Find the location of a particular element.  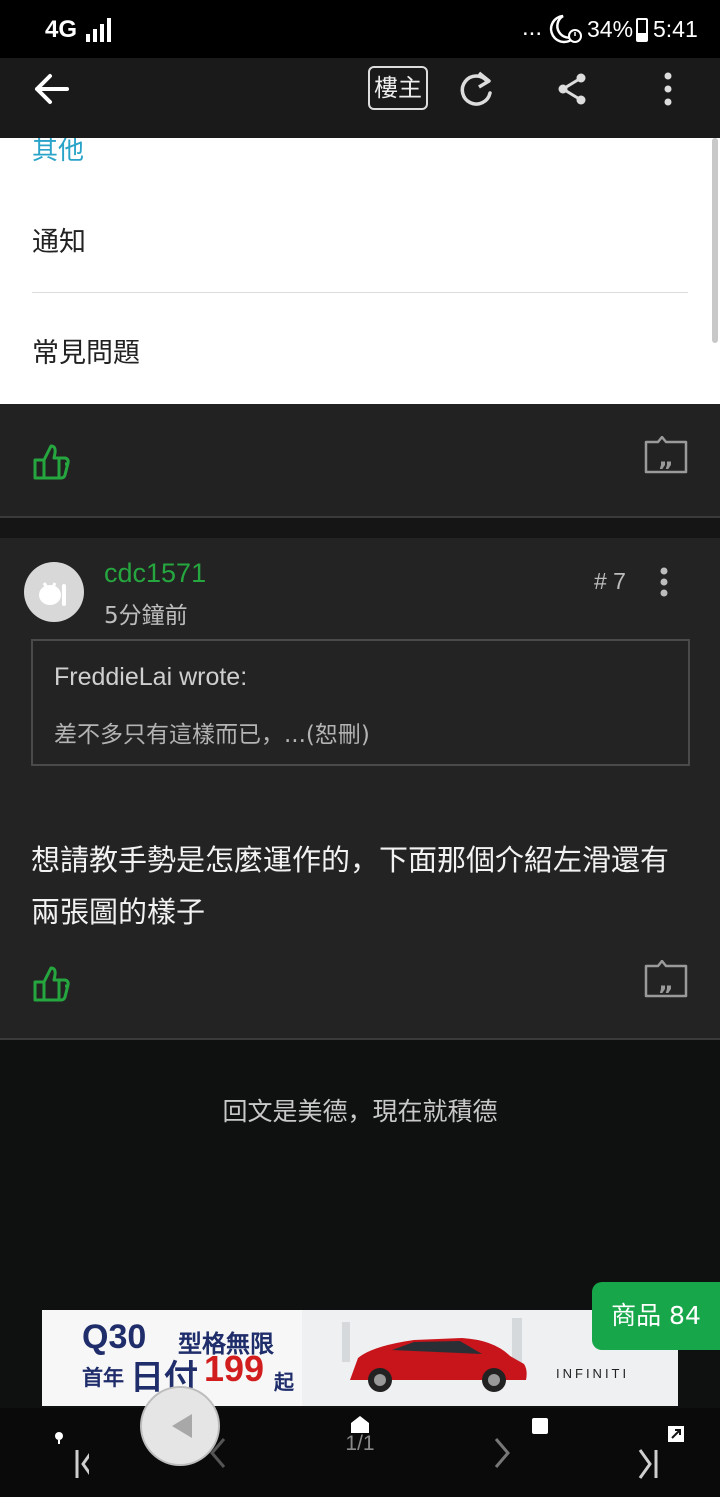

divider is located at coordinates (360, 292).